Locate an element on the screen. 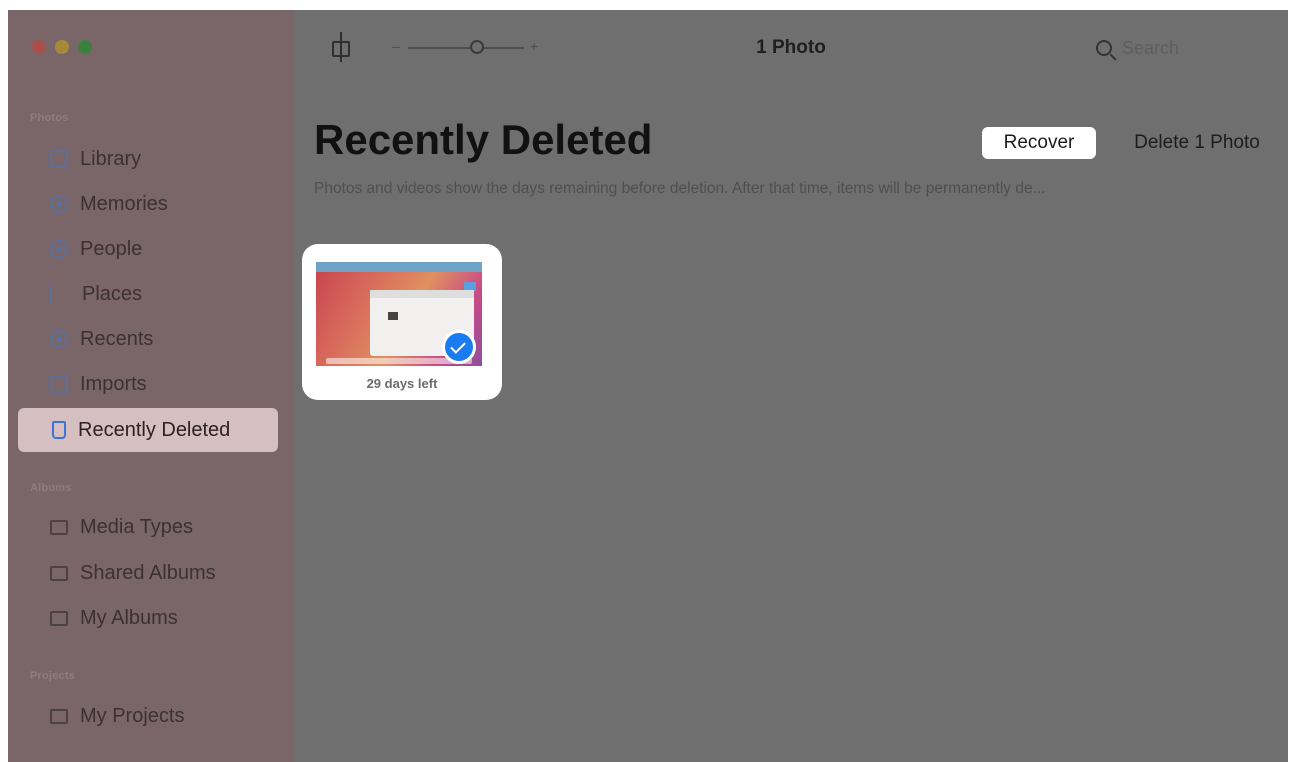 Image resolution: width=1295 pixels, height=762 pixels. sidebar-item-places: Places is located at coordinates (148, 294).